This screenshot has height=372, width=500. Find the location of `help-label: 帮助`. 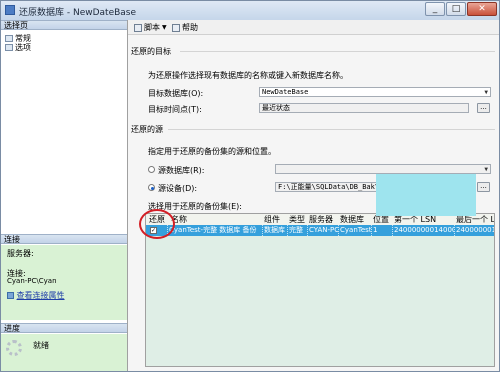

help-label: 帮助 is located at coordinates (190, 27).